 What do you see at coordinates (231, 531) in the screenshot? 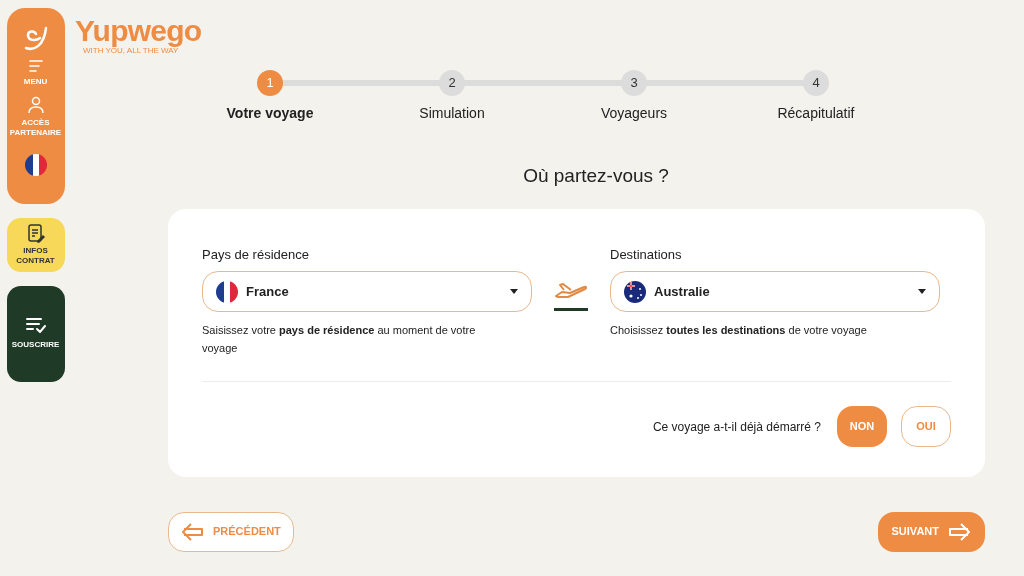
I see `previous-button: PRÉCÉDENT` at bounding box center [231, 531].